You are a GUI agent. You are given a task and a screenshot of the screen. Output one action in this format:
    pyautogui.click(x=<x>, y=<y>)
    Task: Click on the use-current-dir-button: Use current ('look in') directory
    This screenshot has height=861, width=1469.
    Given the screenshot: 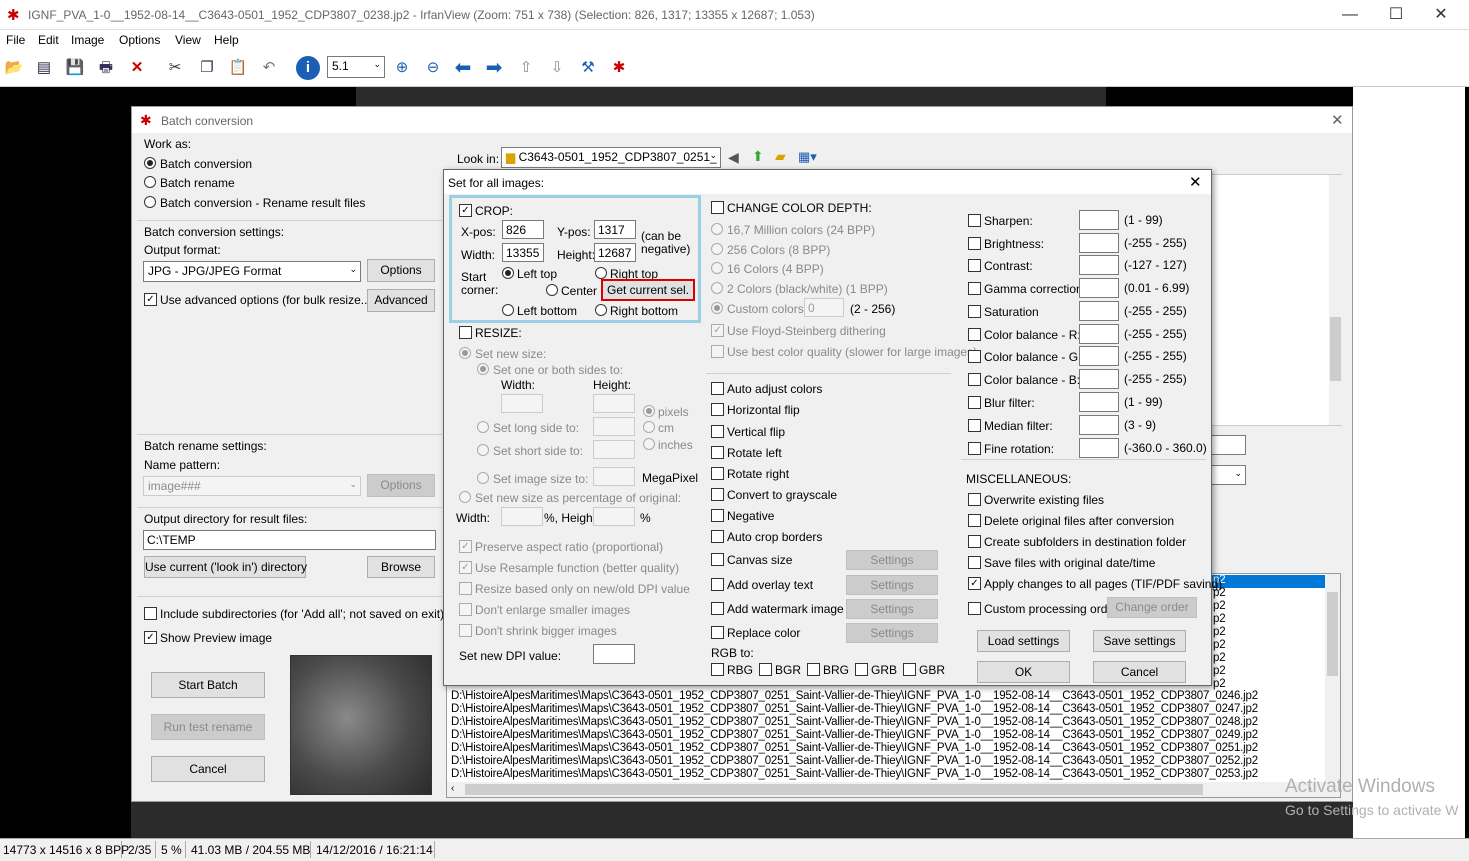 What is the action you would take?
    pyautogui.click(x=225, y=567)
    